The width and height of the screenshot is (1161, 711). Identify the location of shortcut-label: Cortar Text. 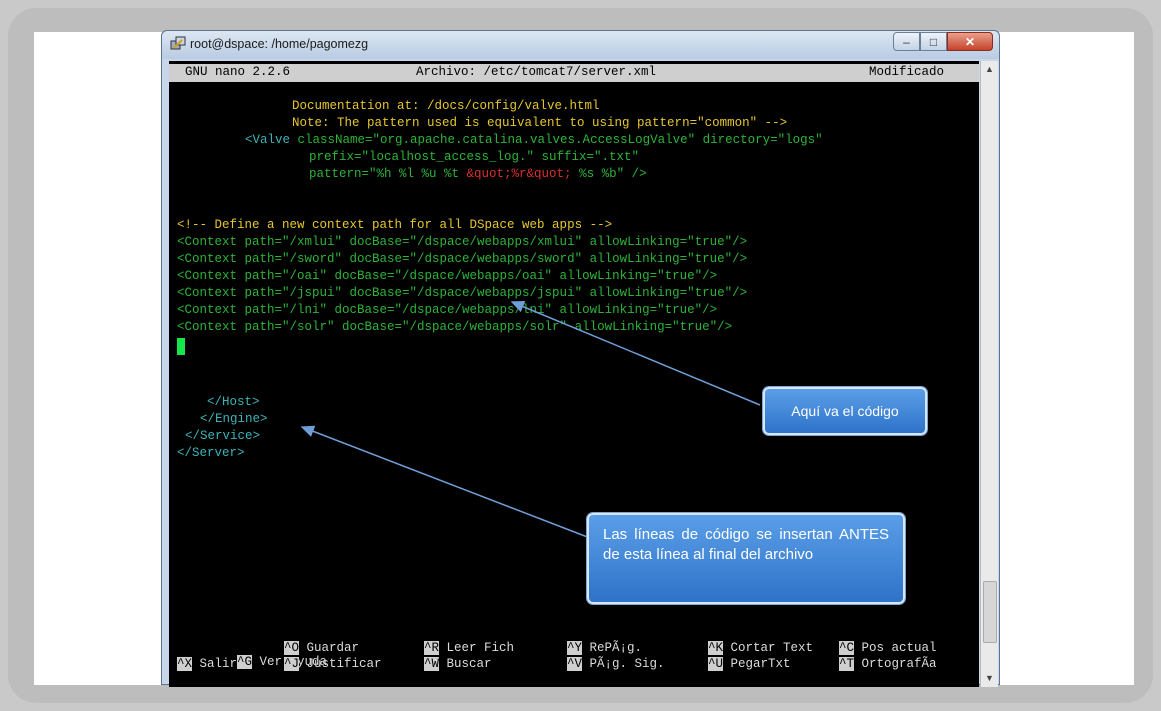
(772, 648).